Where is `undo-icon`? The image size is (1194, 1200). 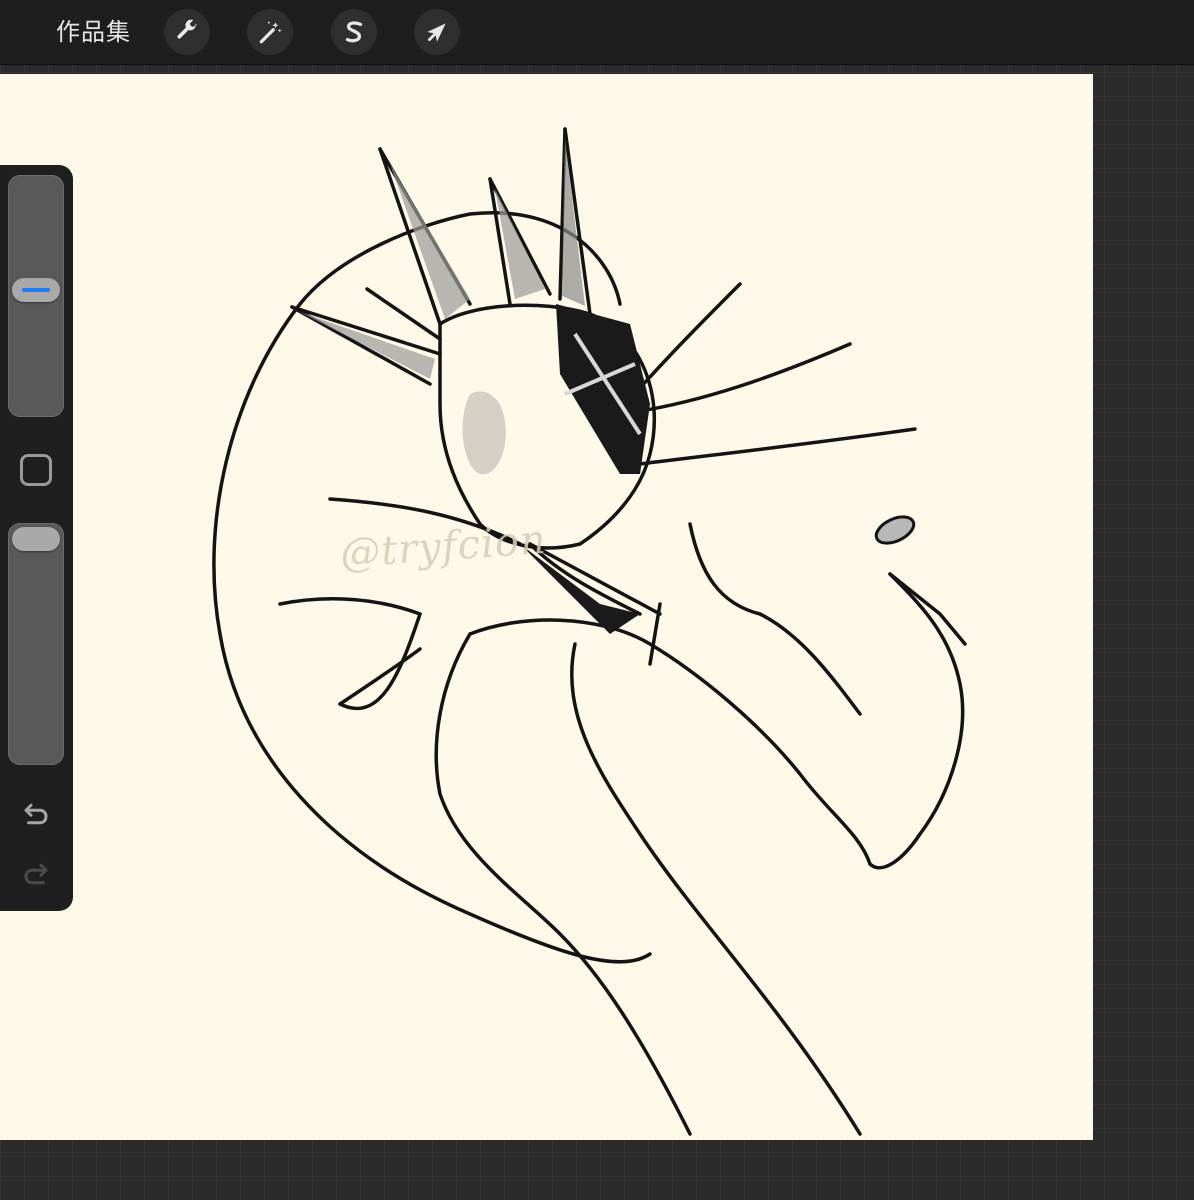
undo-icon is located at coordinates (36, 814).